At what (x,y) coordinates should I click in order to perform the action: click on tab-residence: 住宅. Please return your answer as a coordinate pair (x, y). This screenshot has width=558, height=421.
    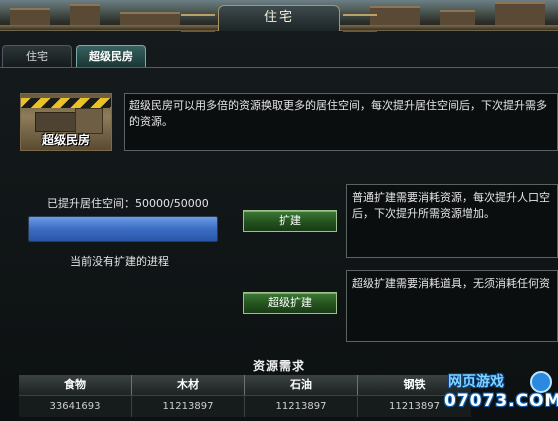
    Looking at the image, I should click on (37, 56).